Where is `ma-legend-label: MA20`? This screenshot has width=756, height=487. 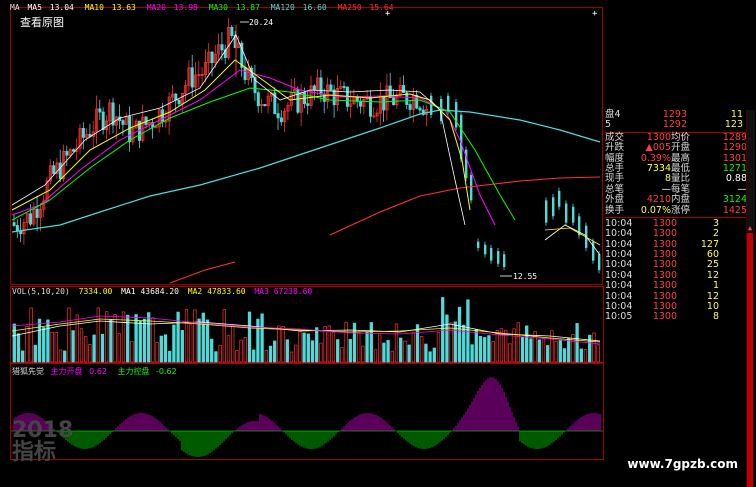
ma-legend-label: MA20 is located at coordinates (156, 7).